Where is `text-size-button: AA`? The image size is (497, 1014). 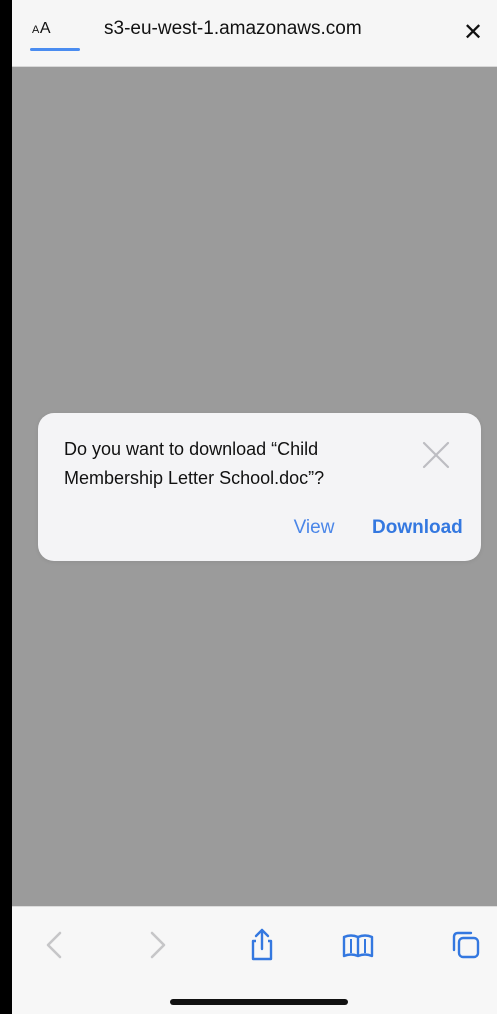 text-size-button: AA is located at coordinates (56, 35).